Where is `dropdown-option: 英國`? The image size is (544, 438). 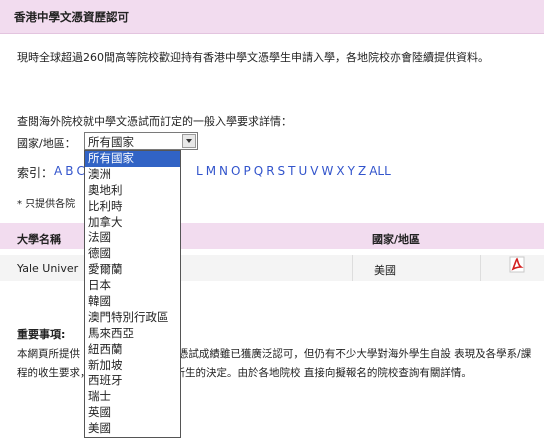
dropdown-option: 英國 is located at coordinates (132, 413).